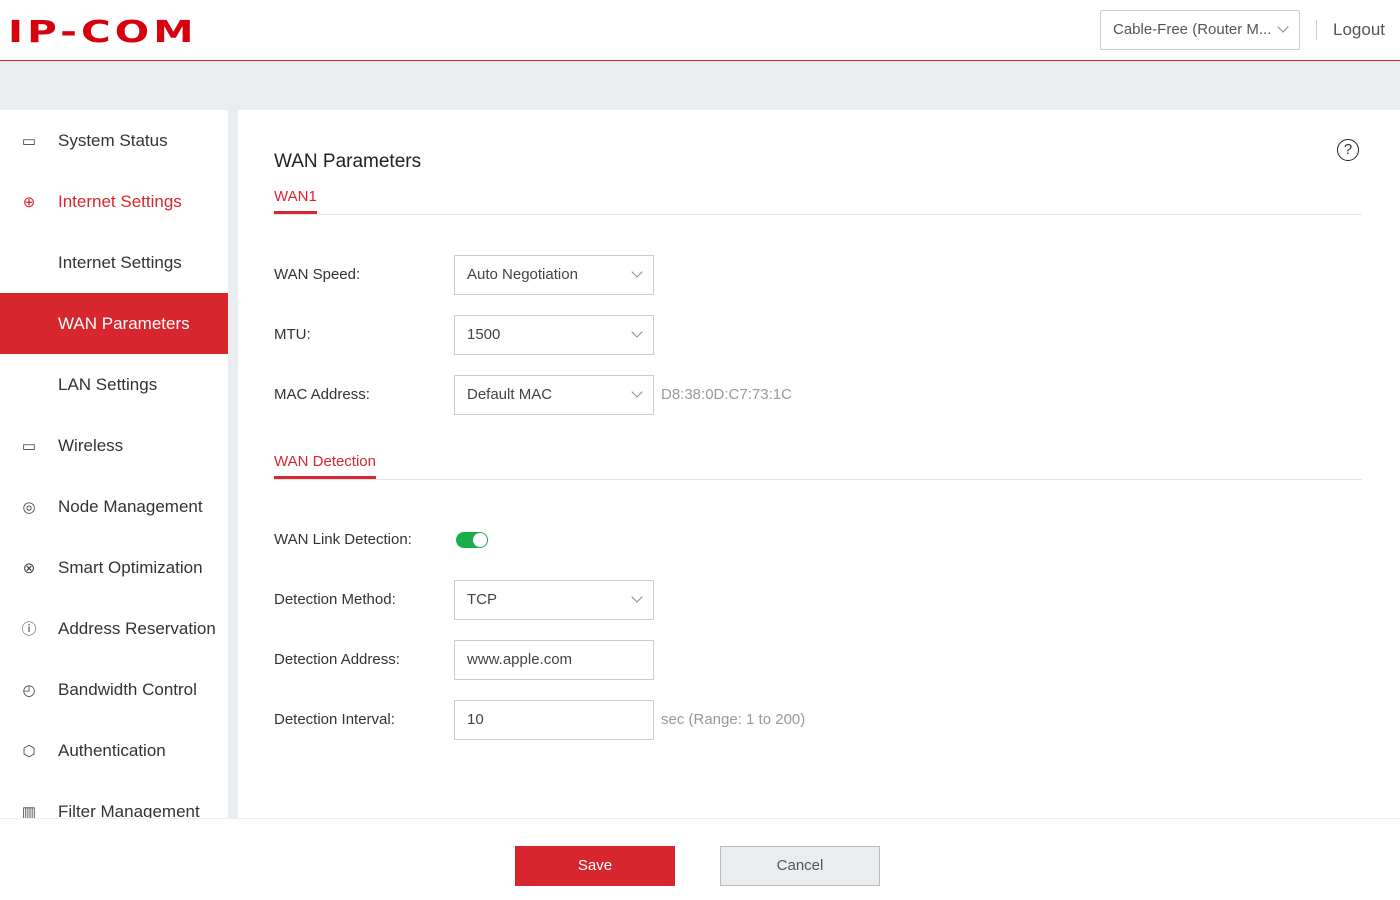 Image resolution: width=1400 pixels, height=900 pixels. Describe the element at coordinates (292, 334) in the screenshot. I see `mtu-label: MTU:` at that location.